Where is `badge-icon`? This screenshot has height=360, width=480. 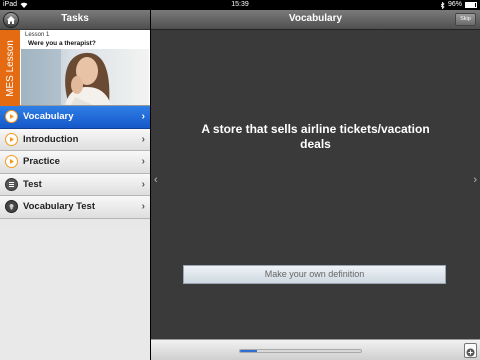 badge-icon is located at coordinates (11, 207).